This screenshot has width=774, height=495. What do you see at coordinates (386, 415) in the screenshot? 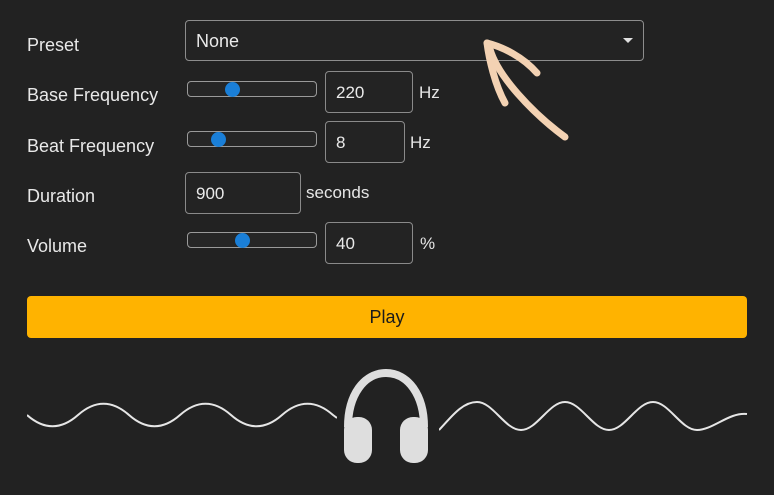
I see `headphones-icon` at bounding box center [386, 415].